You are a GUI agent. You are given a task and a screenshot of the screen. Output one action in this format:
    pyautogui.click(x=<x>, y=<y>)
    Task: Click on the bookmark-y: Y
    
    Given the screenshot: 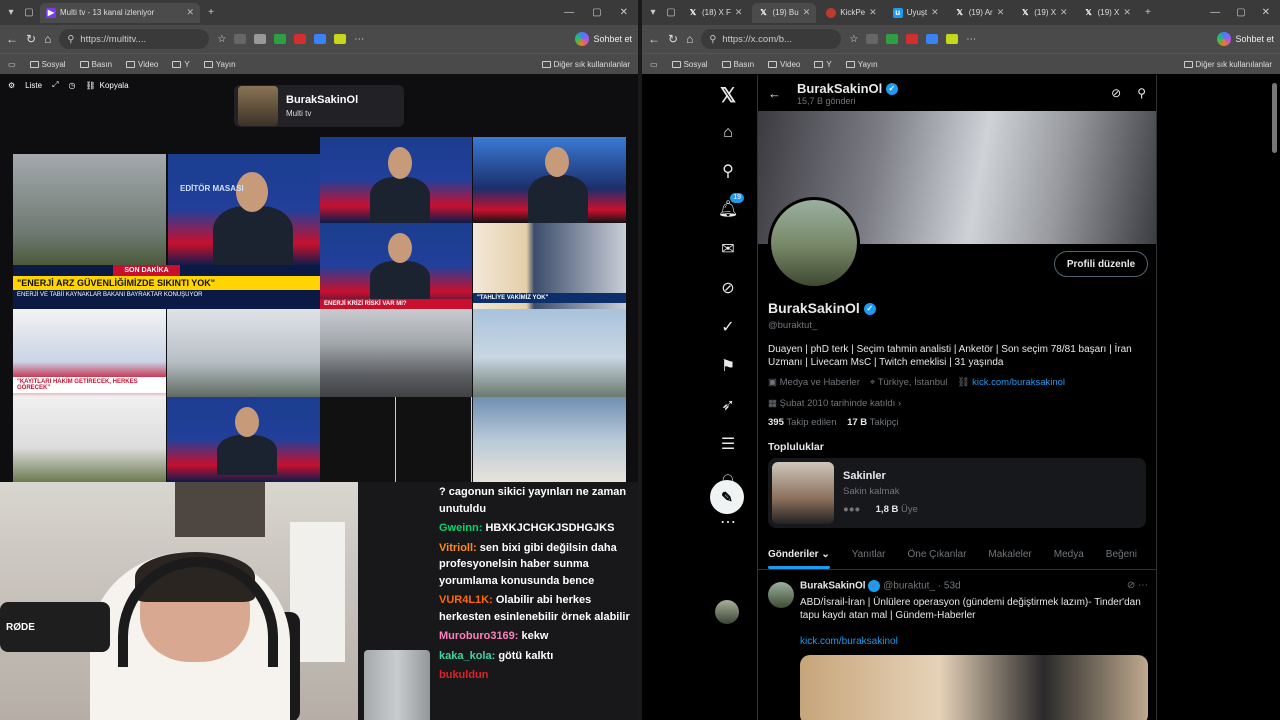 What is the action you would take?
    pyautogui.click(x=823, y=64)
    